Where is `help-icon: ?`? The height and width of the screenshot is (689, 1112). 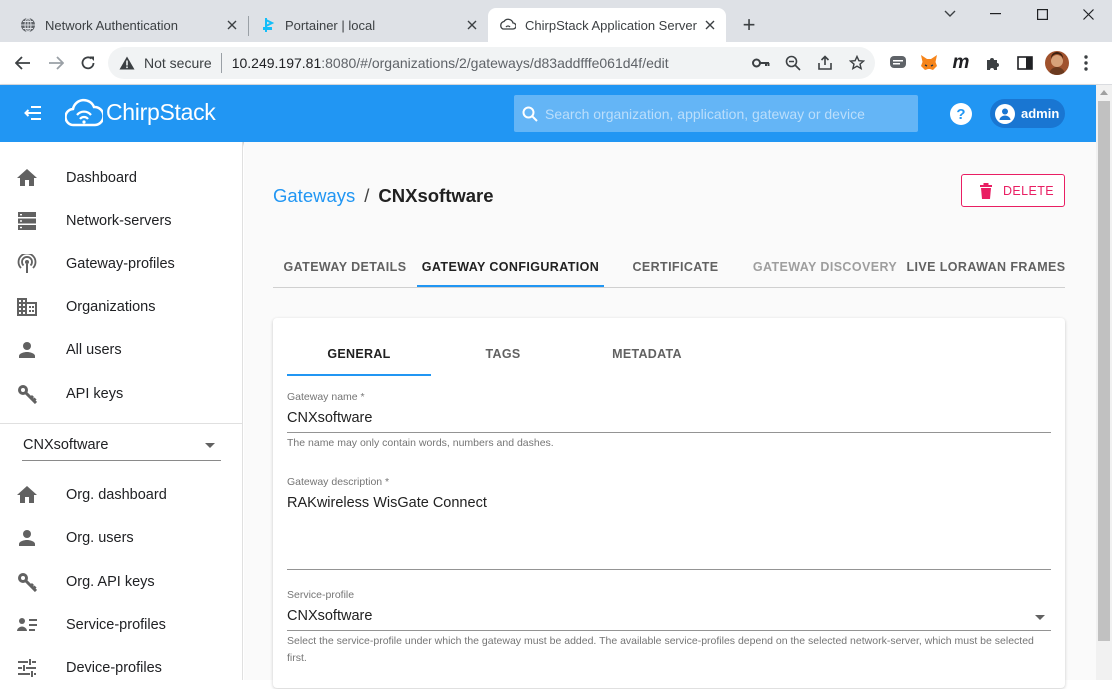 help-icon: ? is located at coordinates (961, 114).